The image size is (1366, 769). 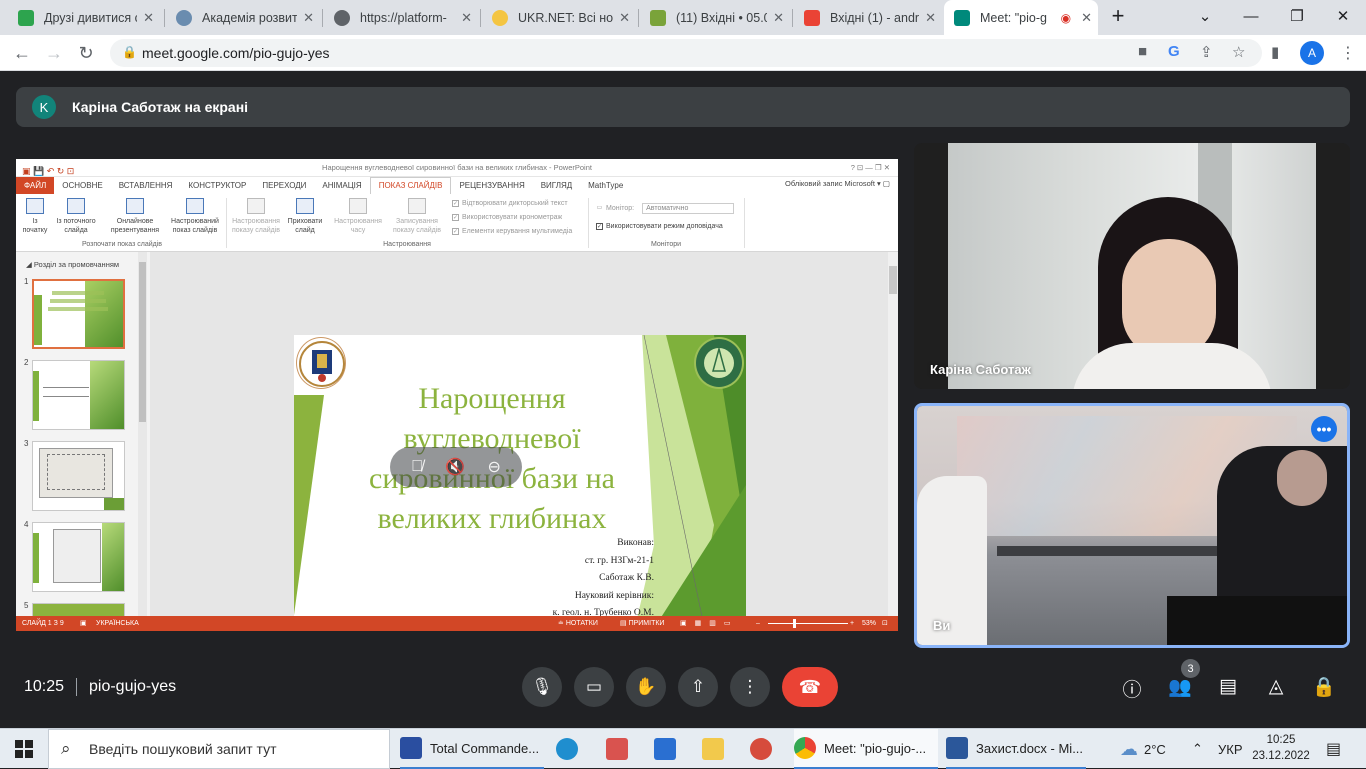 I want to click on chat-icon: ▤, so click(x=1228, y=686).